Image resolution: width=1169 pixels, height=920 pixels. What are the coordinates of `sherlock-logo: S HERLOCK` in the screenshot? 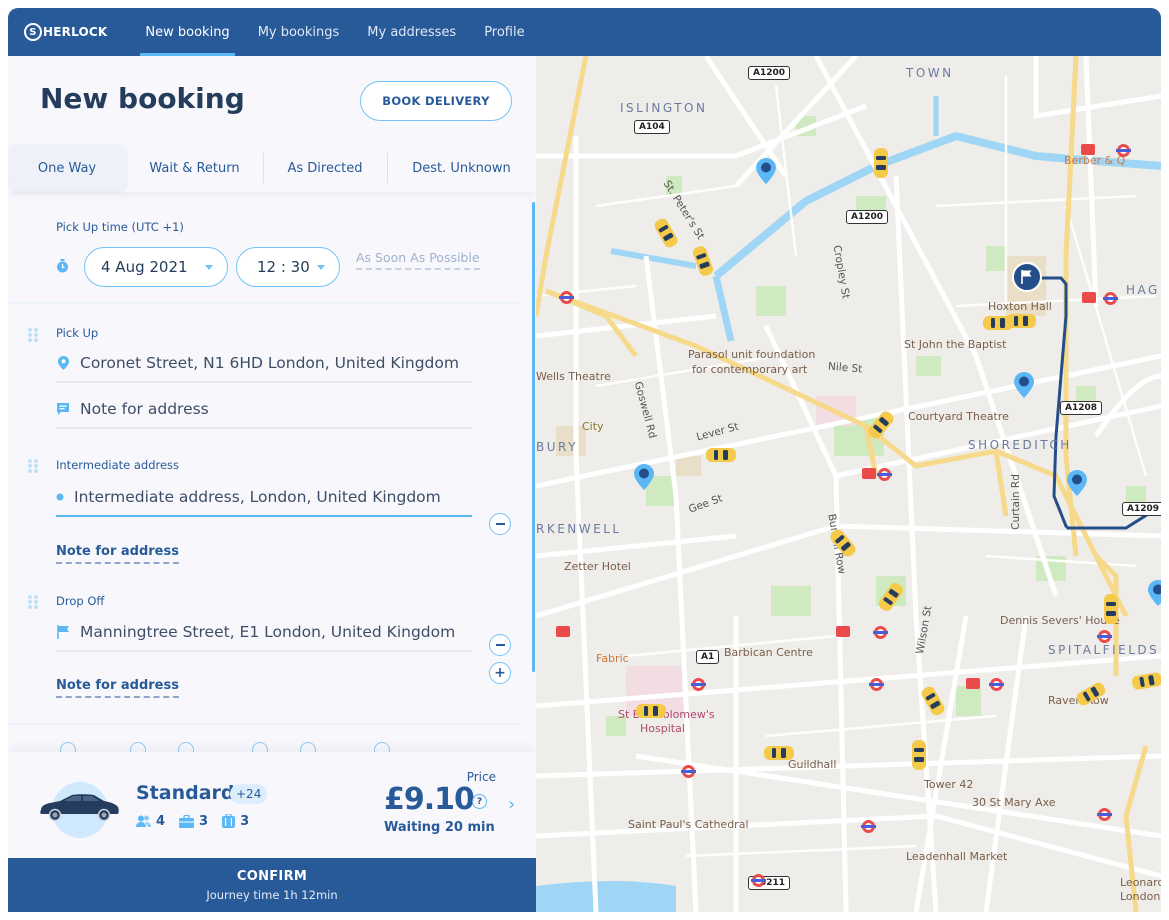 It's located at (65, 32).